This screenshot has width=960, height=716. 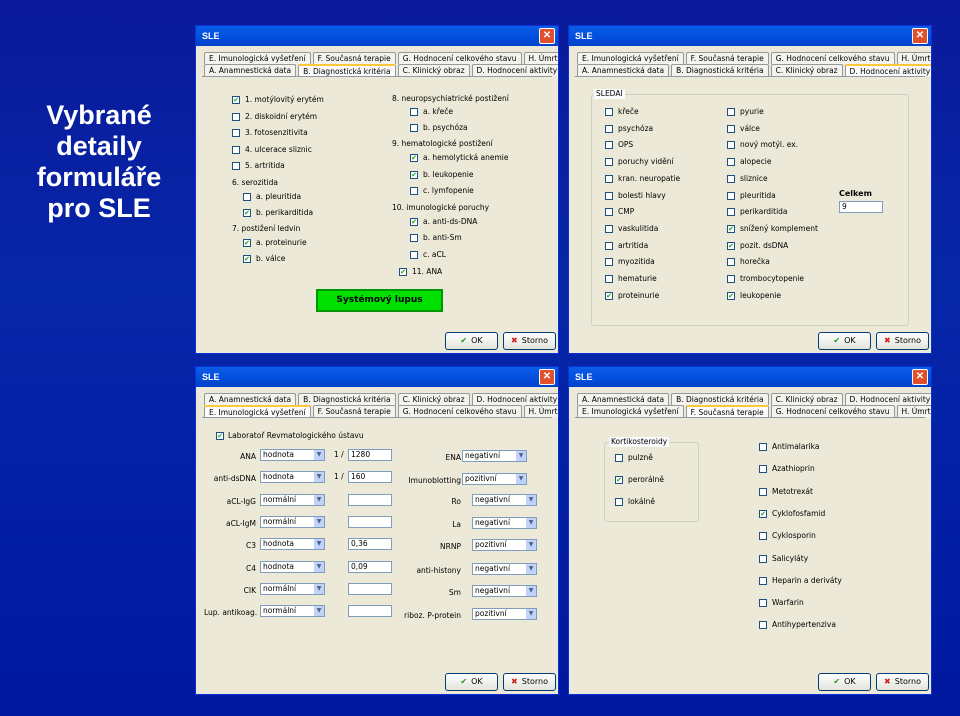 What do you see at coordinates (370, 477) in the screenshot?
I see `lab-row-value: 160` at bounding box center [370, 477].